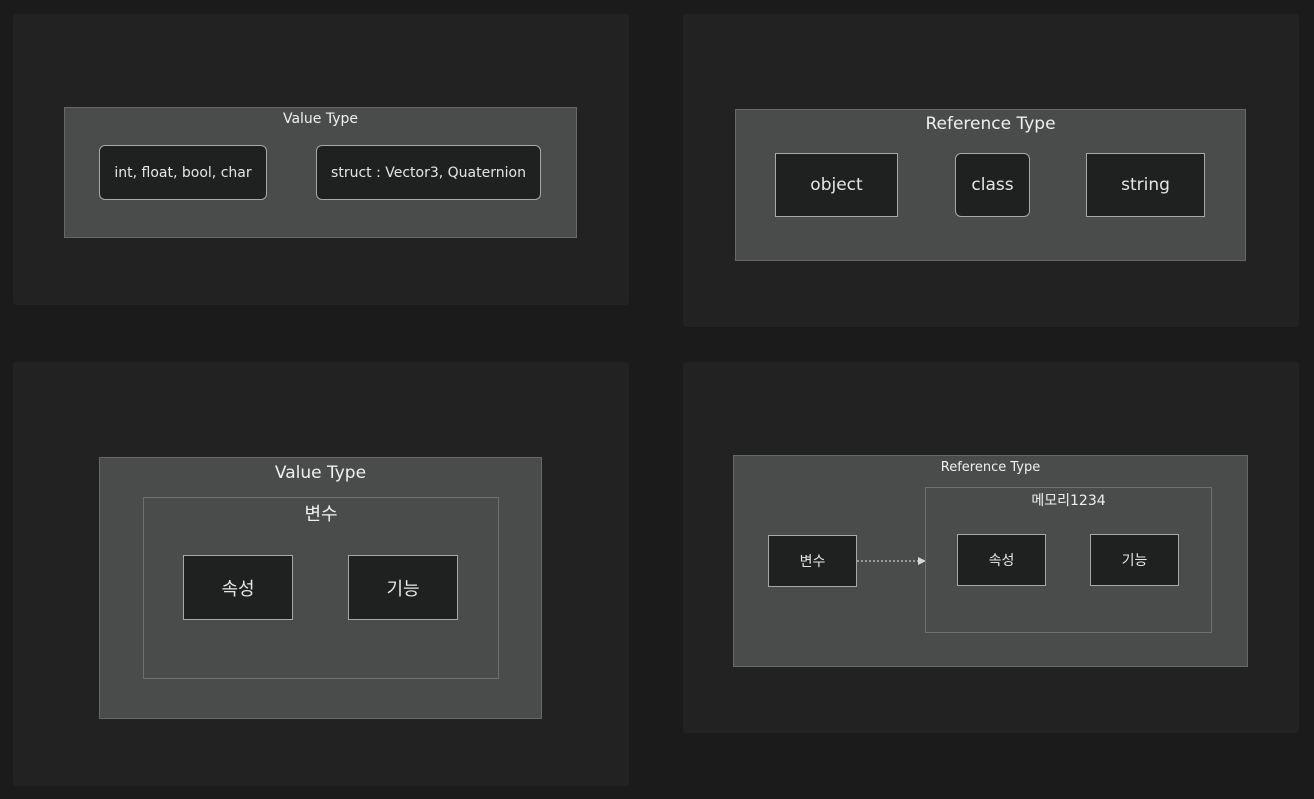 This screenshot has width=1314, height=799. I want to click on variable-subgroup: 변수 속성 기능, so click(321, 588).